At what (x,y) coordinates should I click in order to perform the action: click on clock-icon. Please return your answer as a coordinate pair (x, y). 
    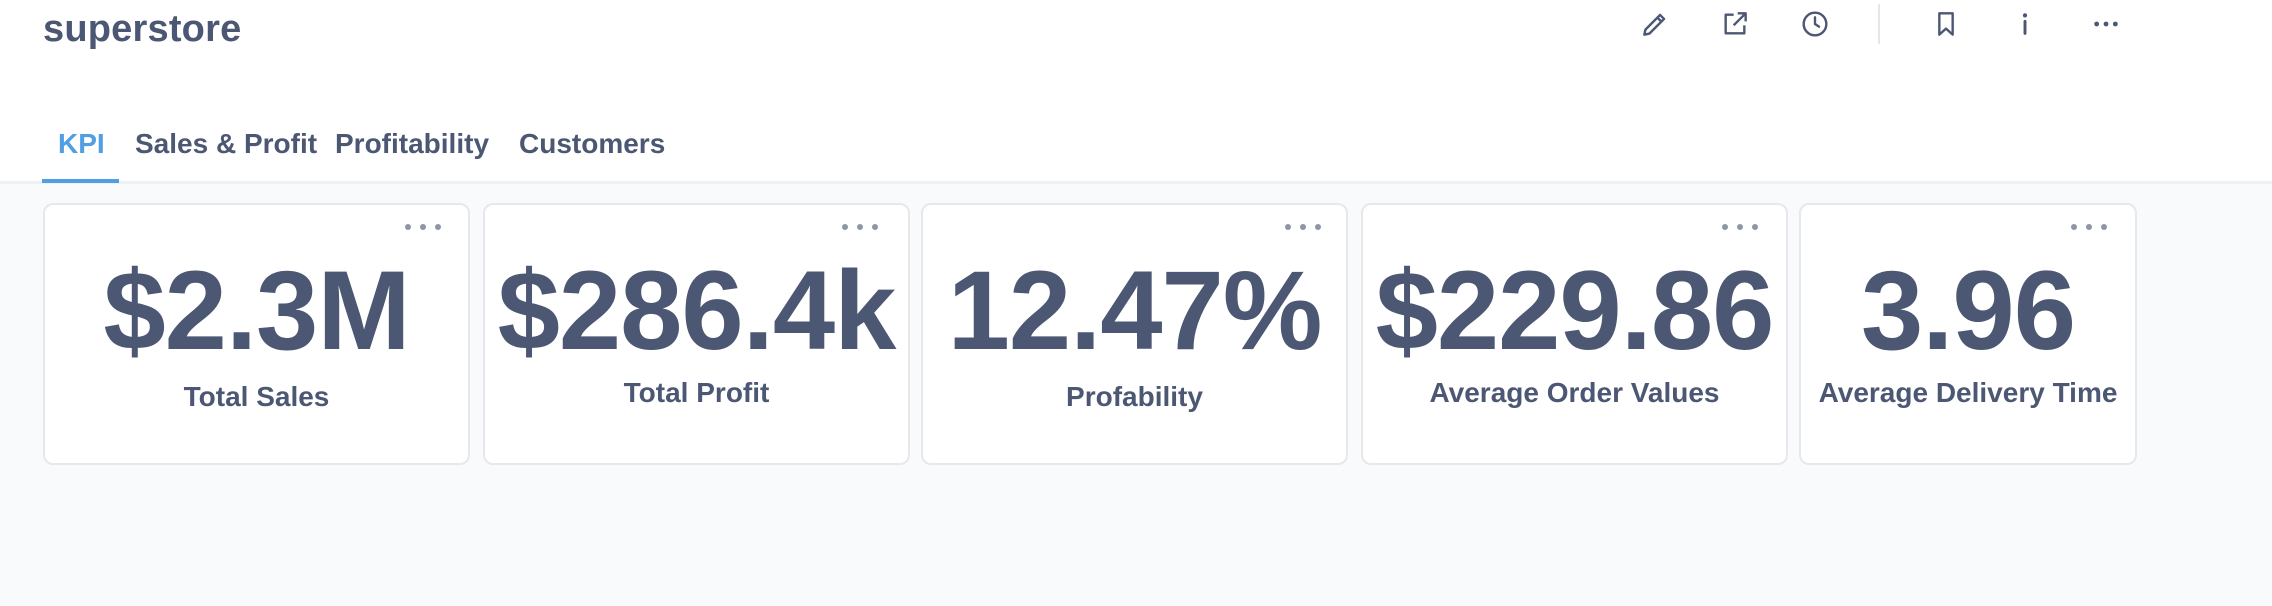
    Looking at the image, I should click on (1815, 24).